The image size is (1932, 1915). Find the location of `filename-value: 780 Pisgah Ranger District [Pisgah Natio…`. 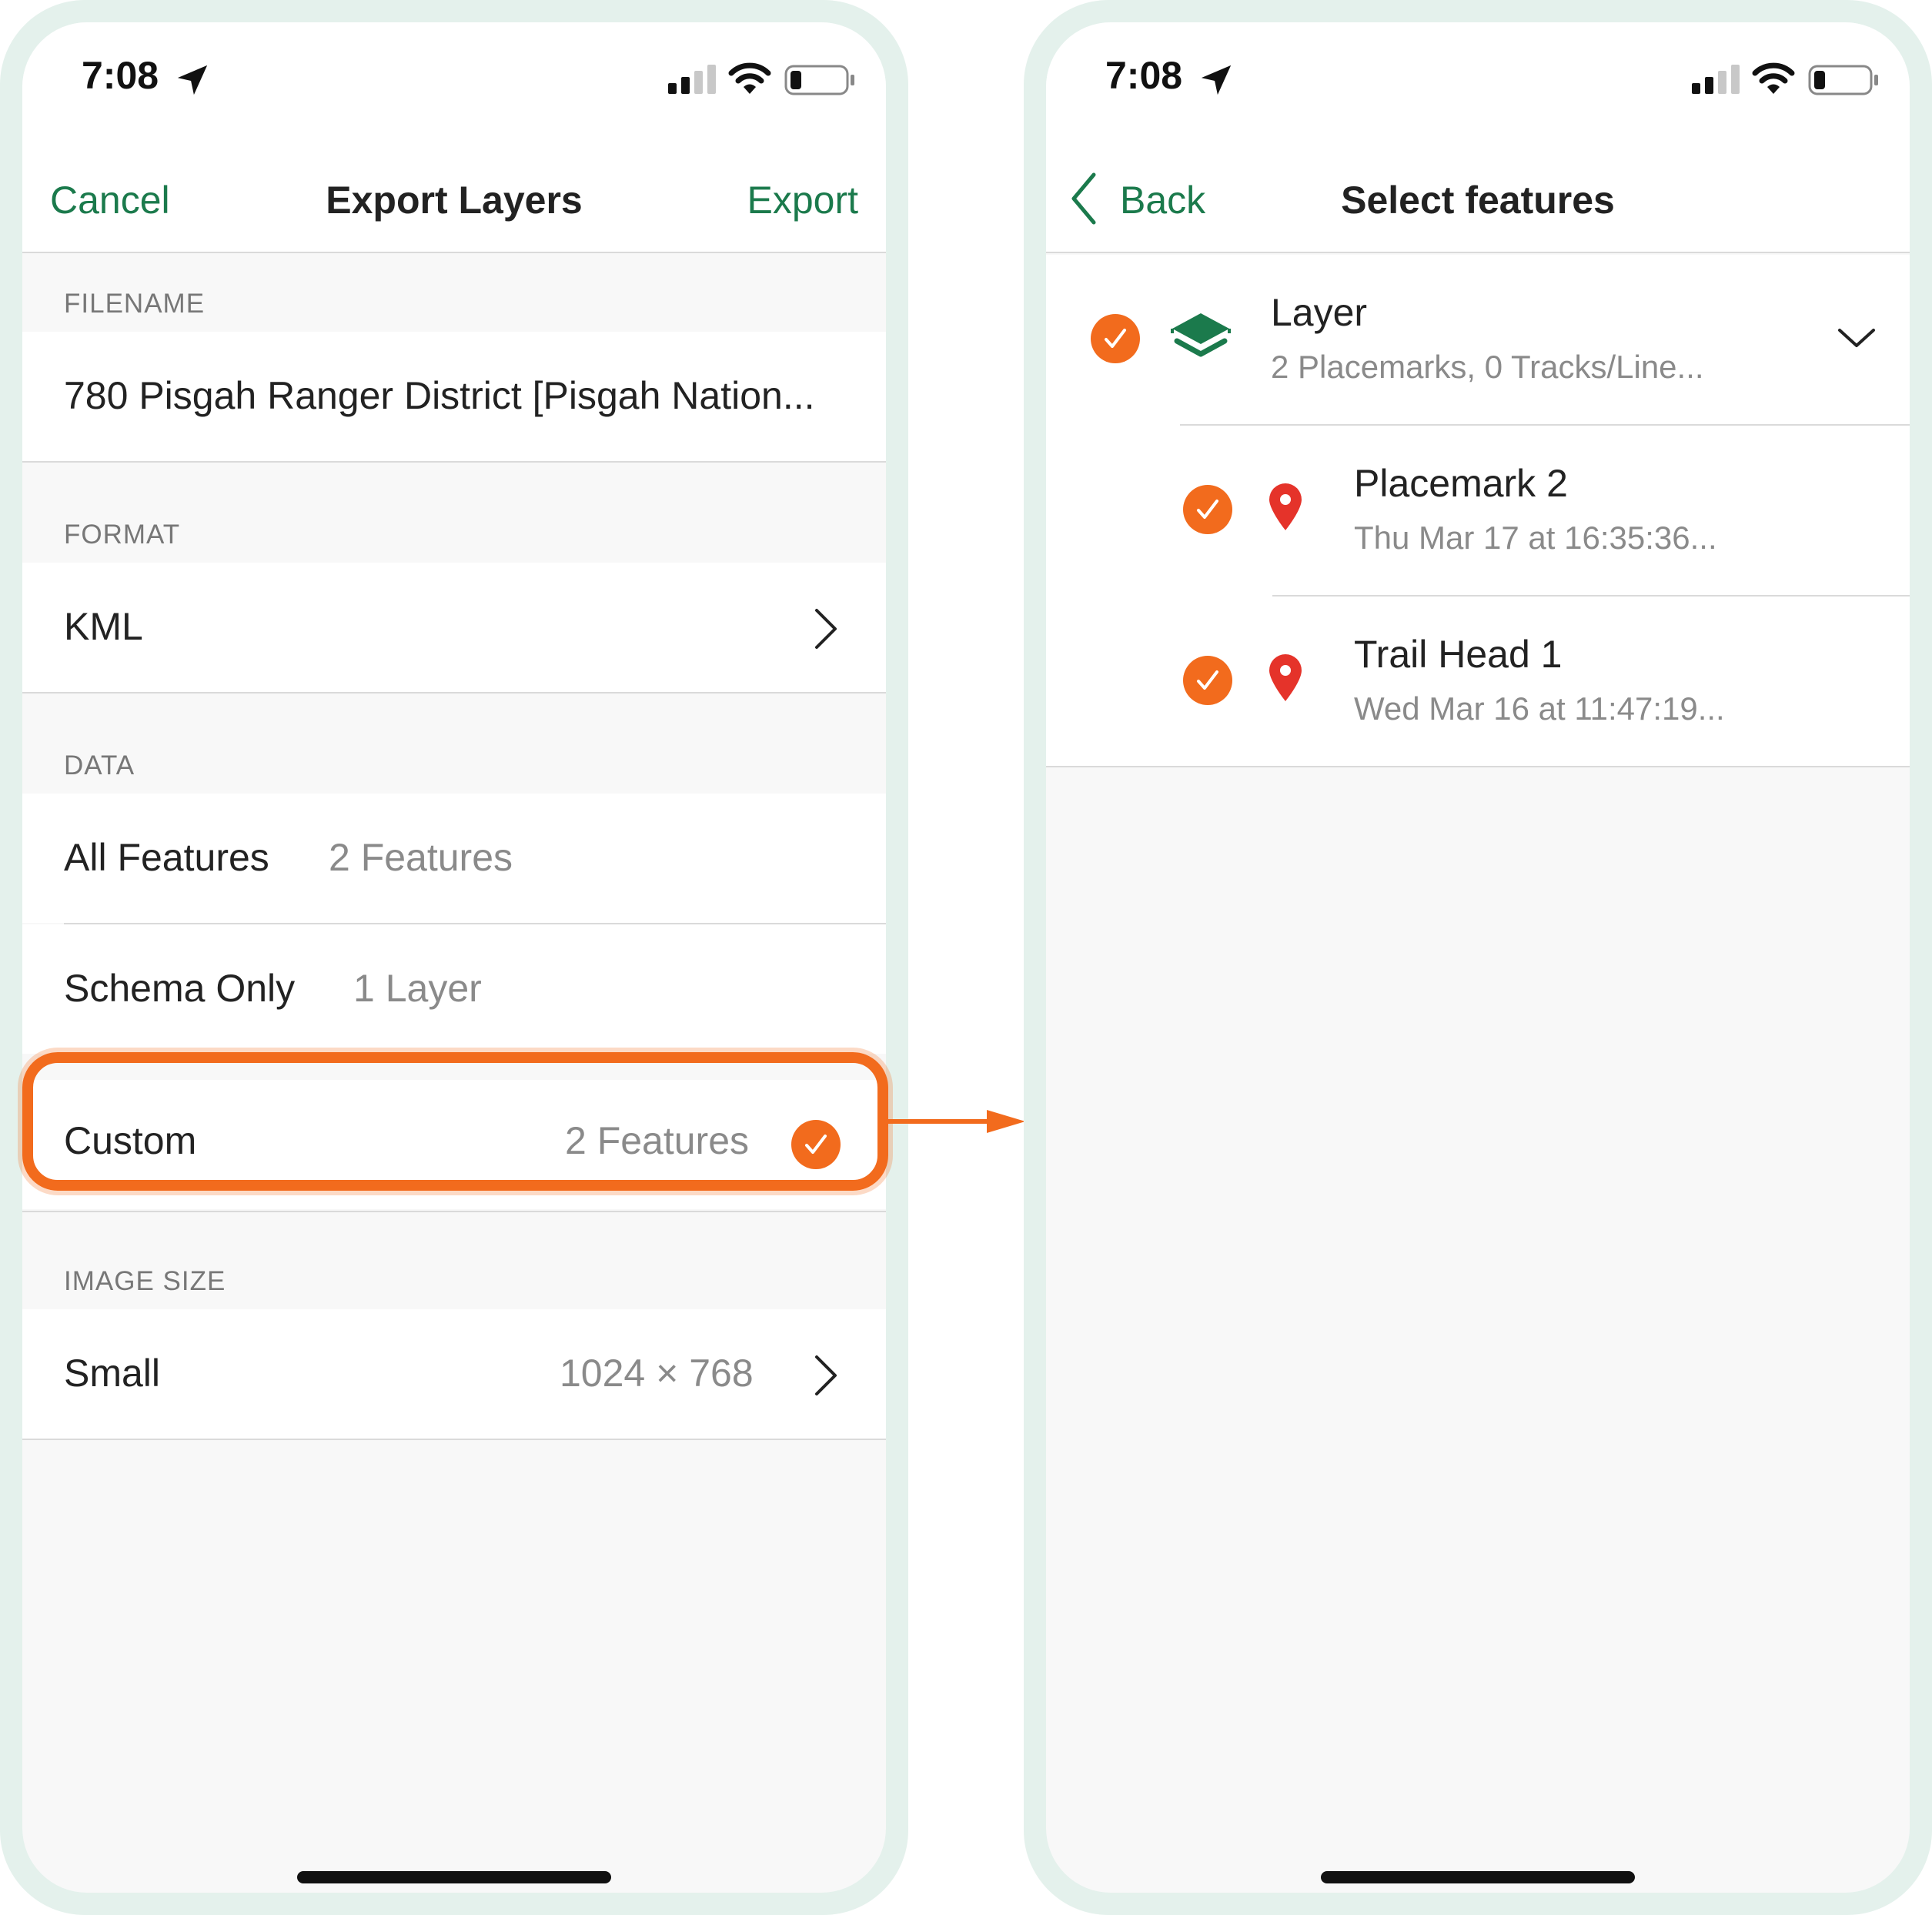

filename-value: 780 Pisgah Ranger District [Pisgah Natio… is located at coordinates (440, 395).